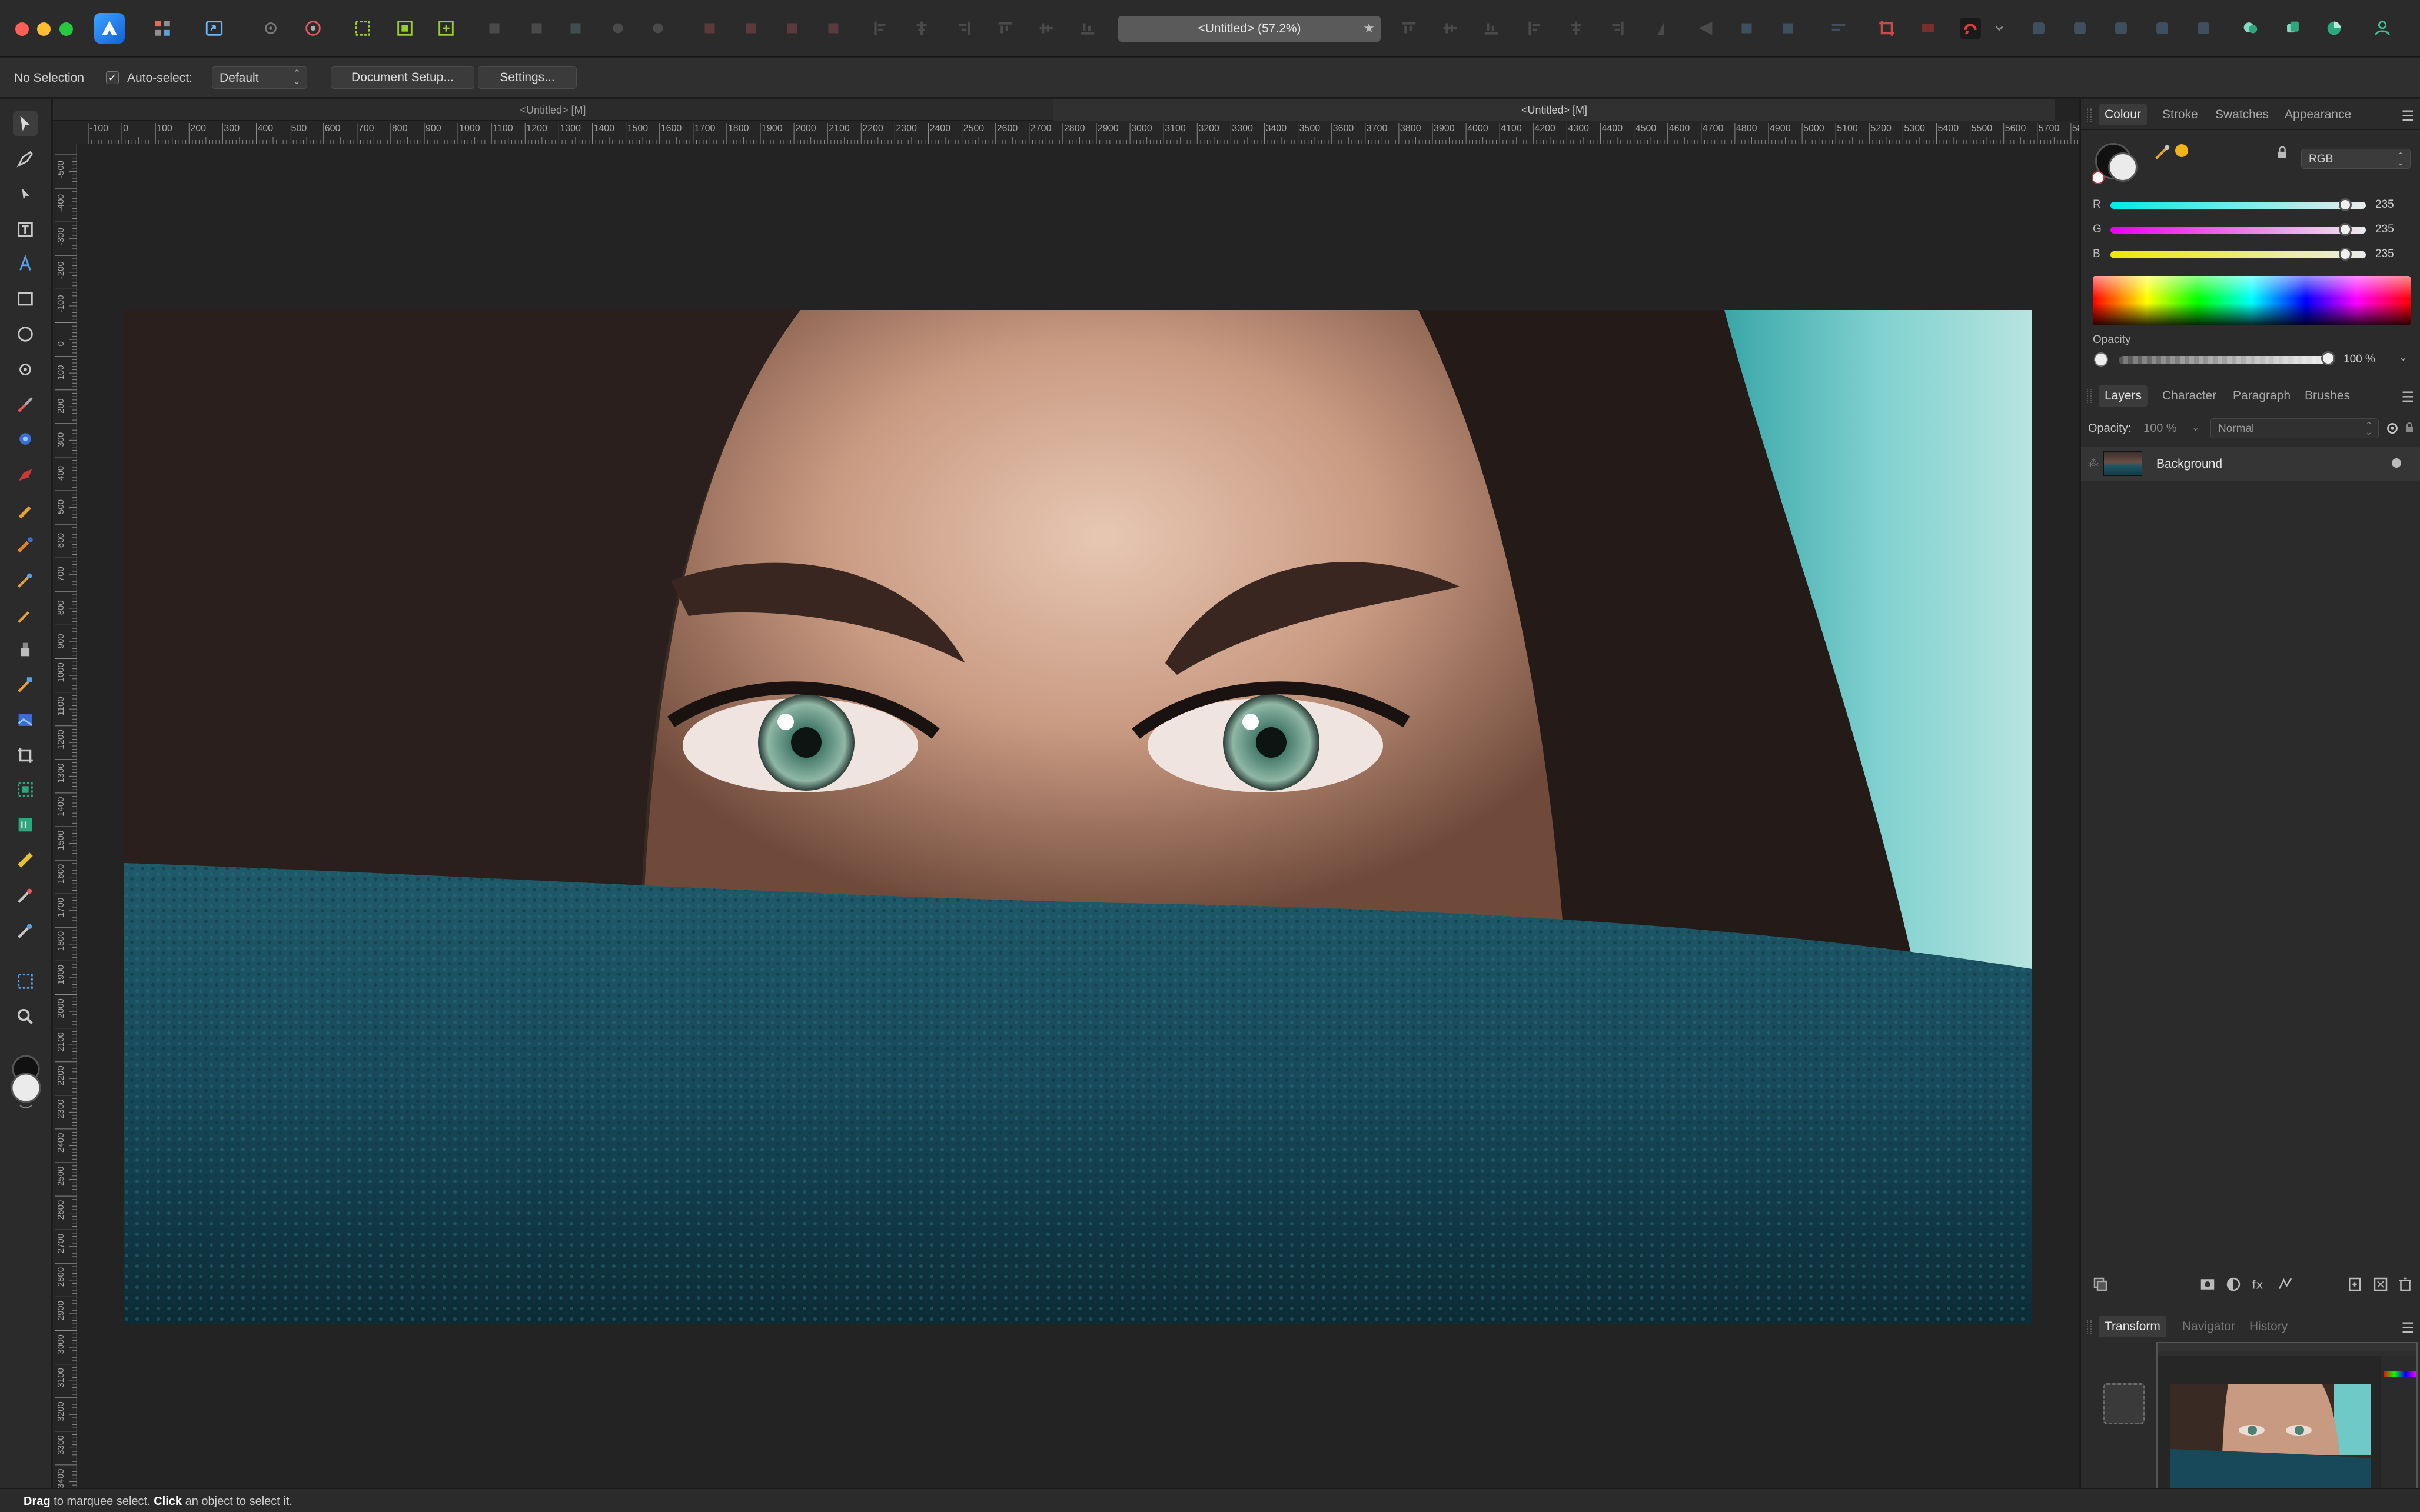 The width and height of the screenshot is (2420, 1512). Describe the element at coordinates (26, 895) in the screenshot. I see `color-picker-tool-icon` at that location.